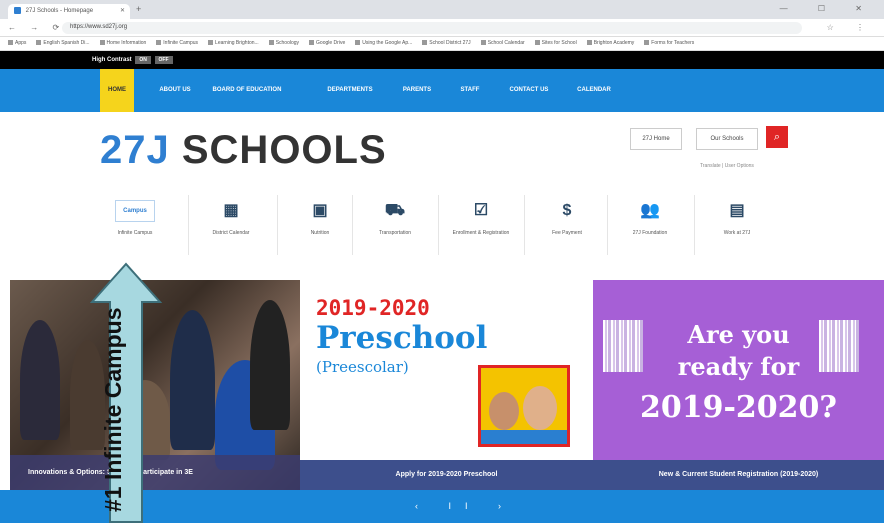  I want to click on nav-item-calendar: CALENDAR, so click(594, 90).